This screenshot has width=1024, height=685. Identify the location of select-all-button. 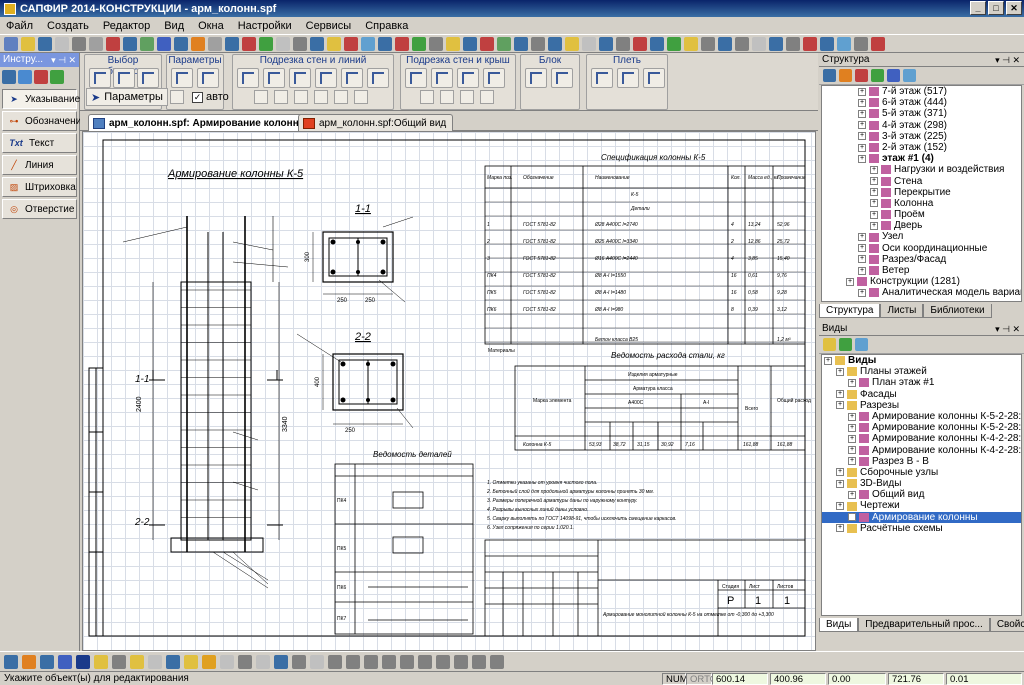
(148, 78).